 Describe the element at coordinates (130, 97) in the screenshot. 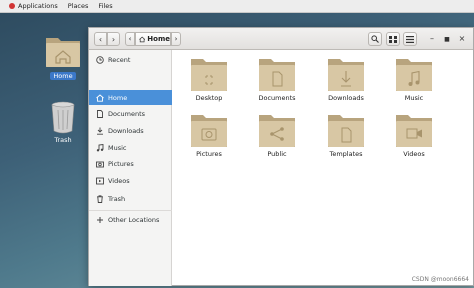

I see `sidebar-item-home: Home` at that location.